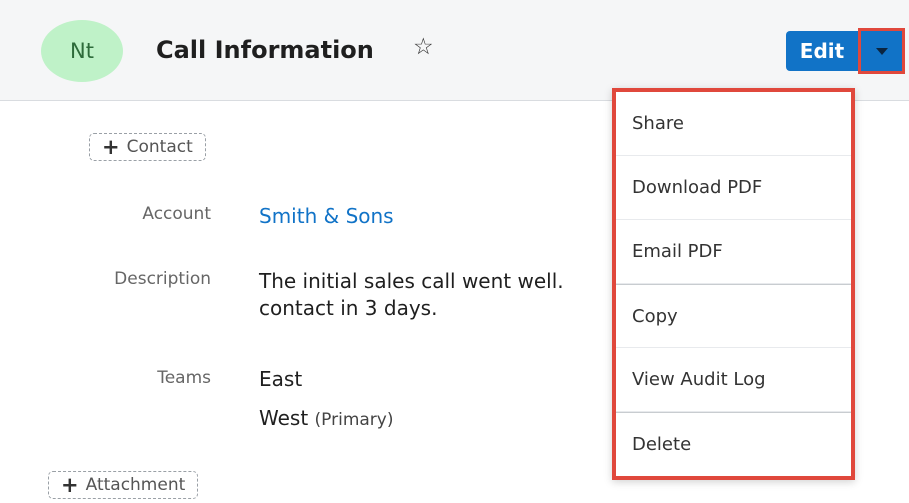 Image resolution: width=909 pixels, height=503 pixels. Describe the element at coordinates (733, 444) in the screenshot. I see `menu-item-delete: Delete` at that location.